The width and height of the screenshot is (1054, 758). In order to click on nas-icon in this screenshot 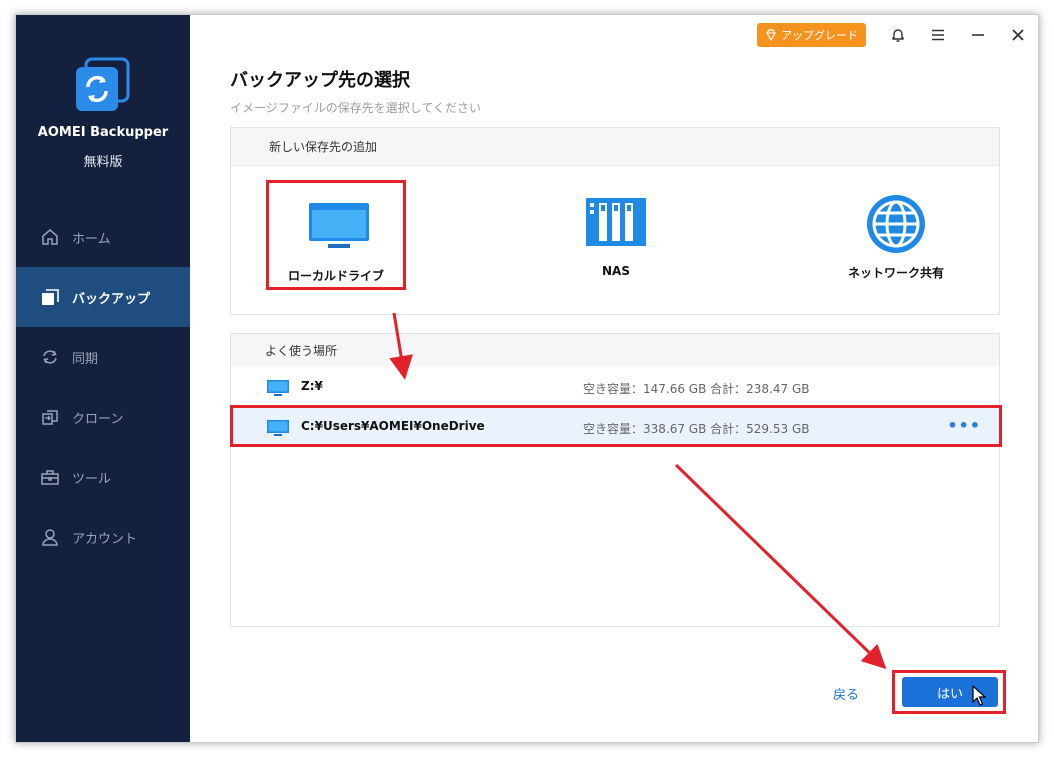, I will do `click(616, 222)`.